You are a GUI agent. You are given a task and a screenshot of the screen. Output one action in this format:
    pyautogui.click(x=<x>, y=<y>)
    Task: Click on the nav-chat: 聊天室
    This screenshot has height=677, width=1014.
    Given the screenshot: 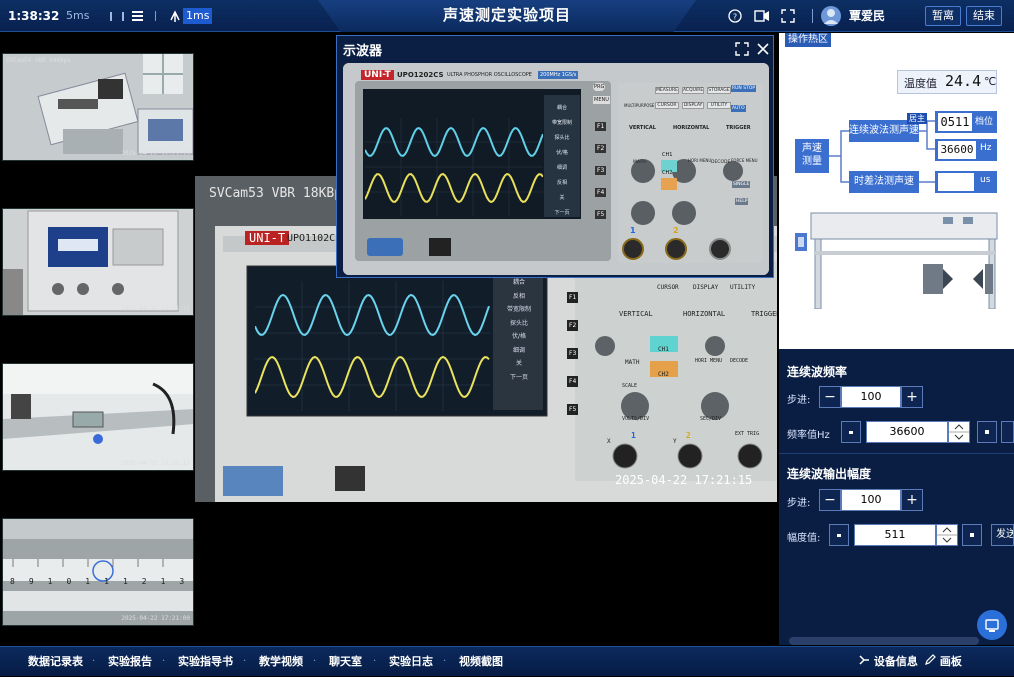 What is the action you would take?
    pyautogui.click(x=345, y=662)
    